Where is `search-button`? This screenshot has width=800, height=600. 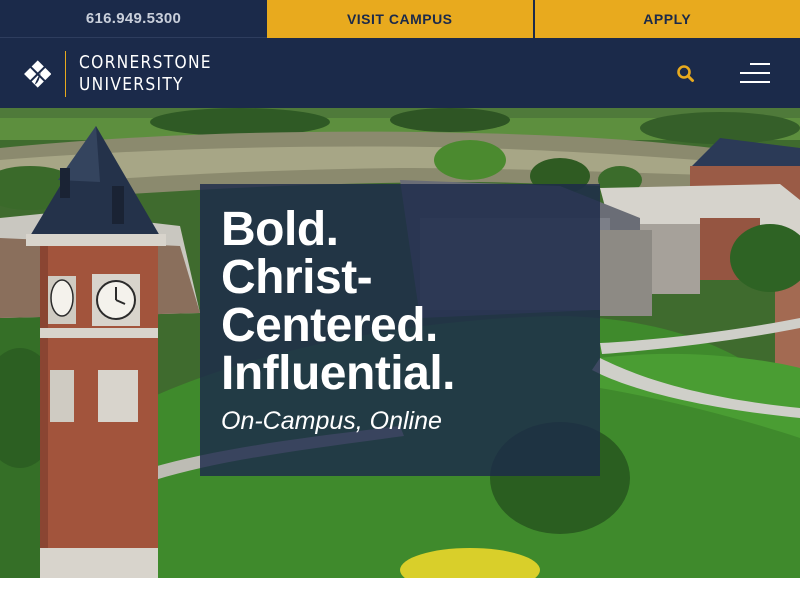
search-button is located at coordinates (686, 74).